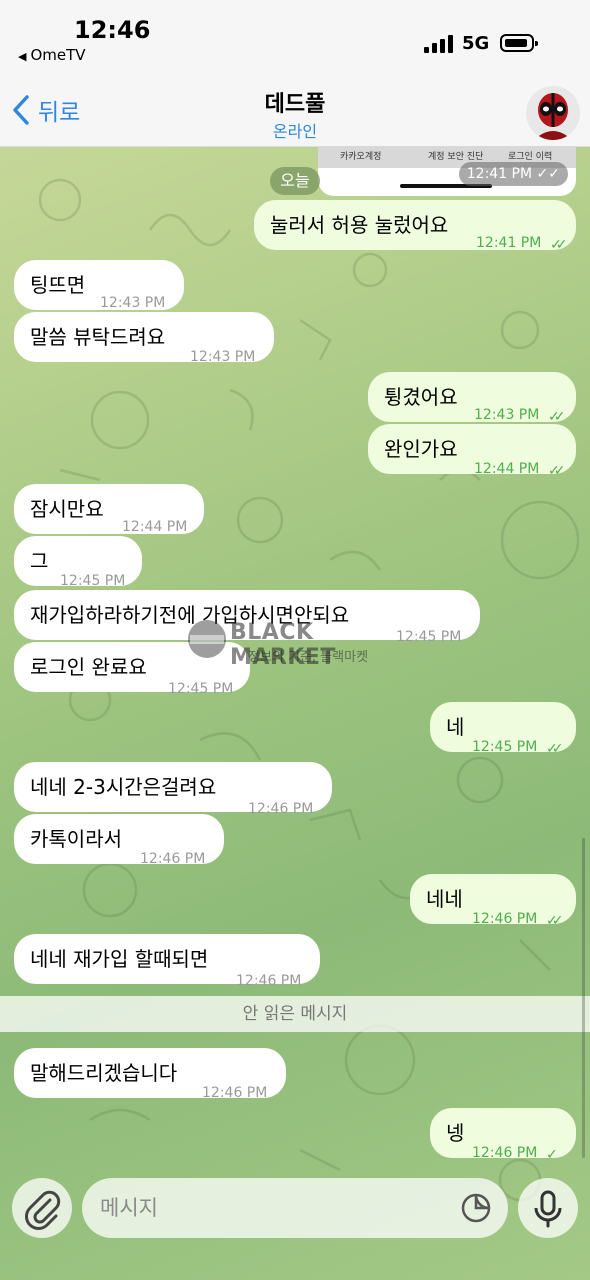 The image size is (590, 1280). I want to click on microphone-icon, so click(548, 1209).